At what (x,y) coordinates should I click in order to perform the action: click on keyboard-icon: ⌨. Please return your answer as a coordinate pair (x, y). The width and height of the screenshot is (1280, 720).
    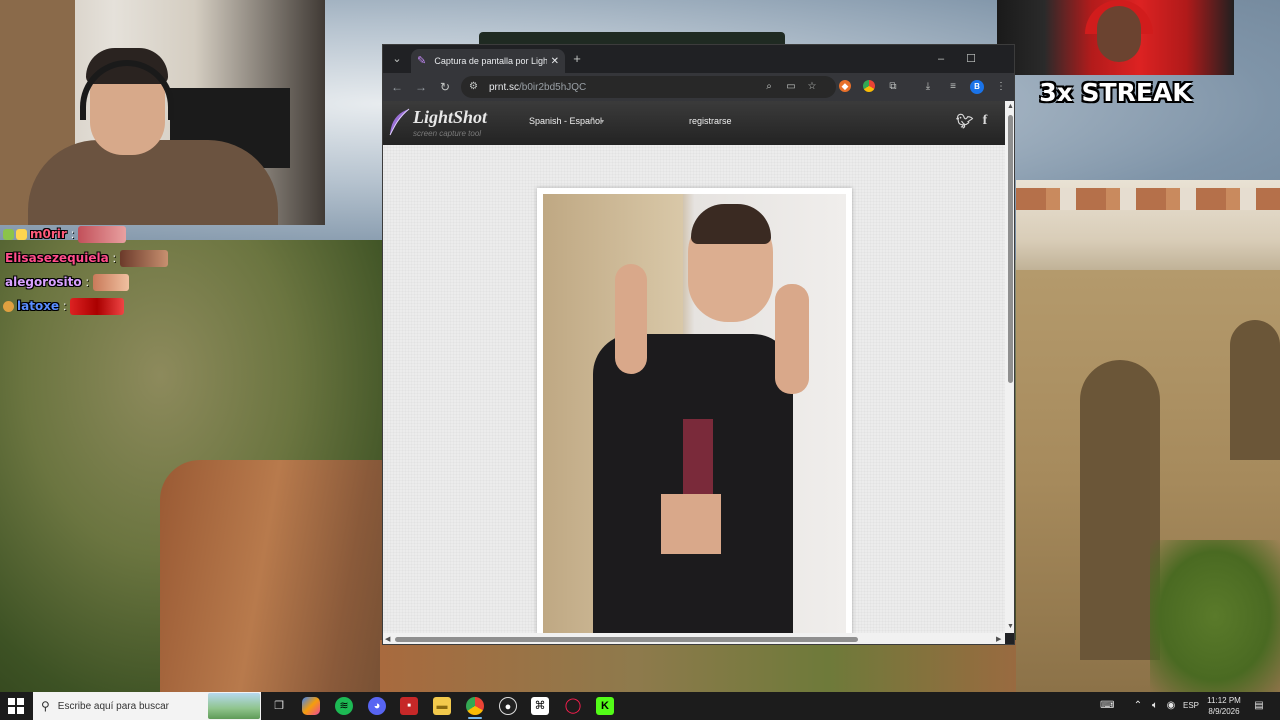
    Looking at the image, I should click on (1107, 706).